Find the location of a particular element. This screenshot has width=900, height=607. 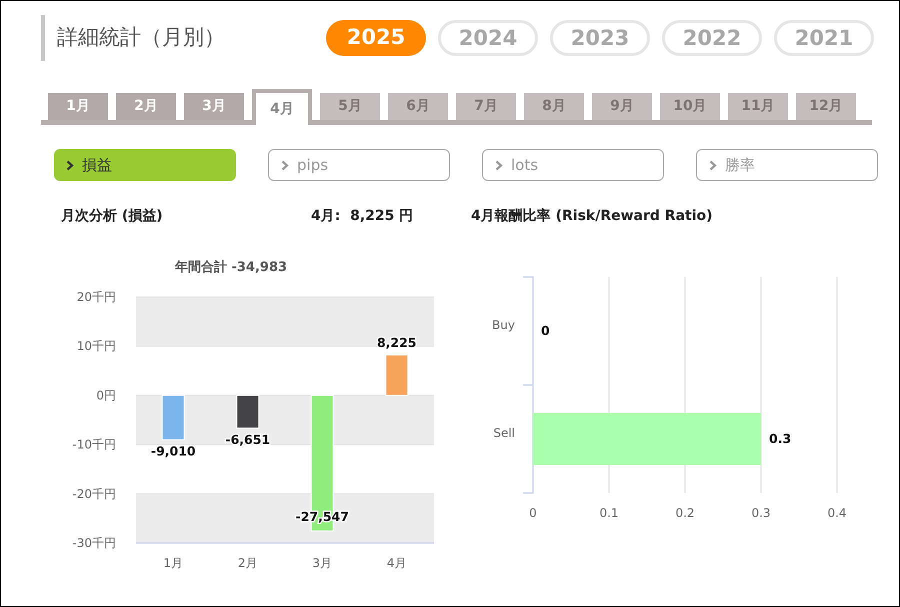

bar-value: -6,651 is located at coordinates (247, 440).